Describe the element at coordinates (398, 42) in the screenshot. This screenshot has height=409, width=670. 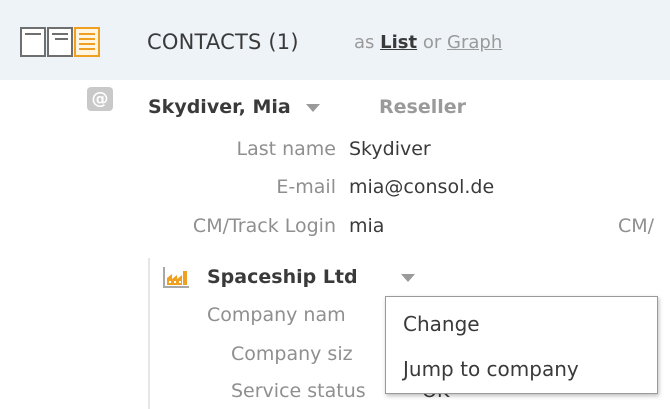
I see `list-view-link: List` at that location.